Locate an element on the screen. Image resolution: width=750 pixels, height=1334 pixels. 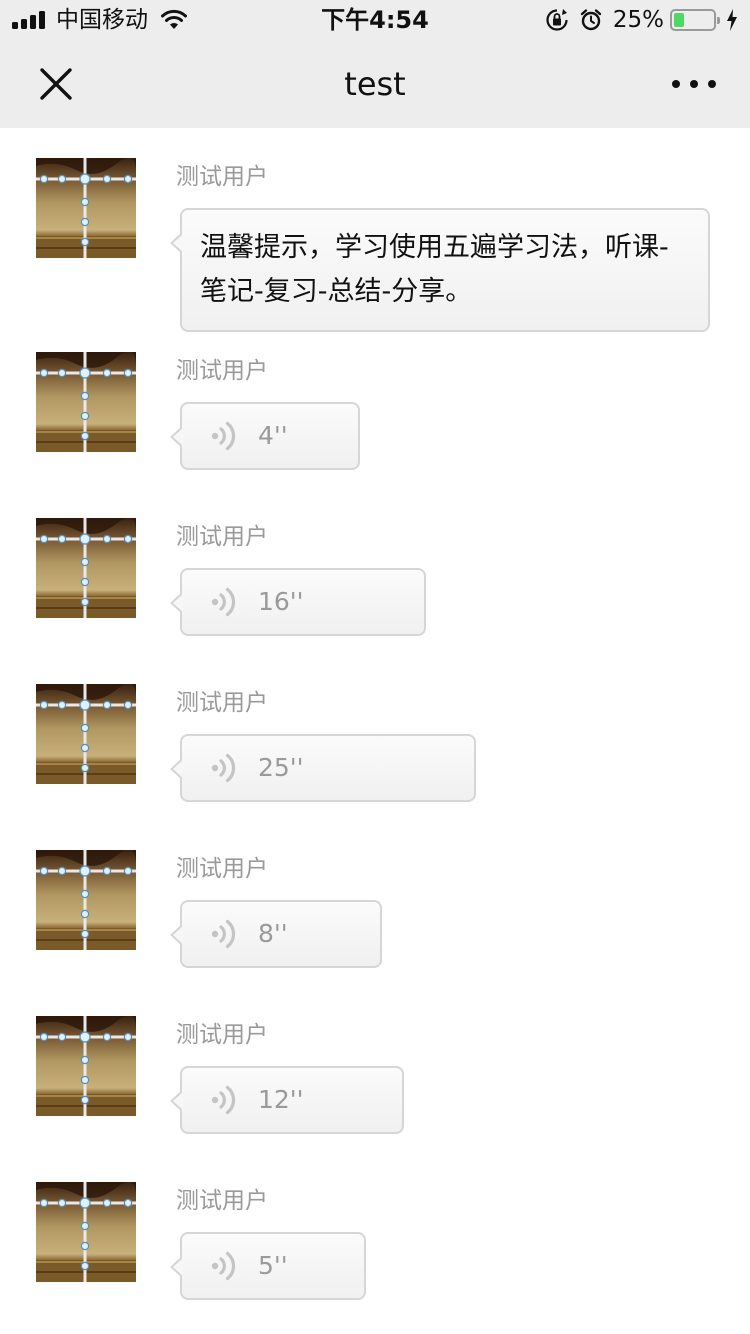
charging-icon is located at coordinates (732, 20).